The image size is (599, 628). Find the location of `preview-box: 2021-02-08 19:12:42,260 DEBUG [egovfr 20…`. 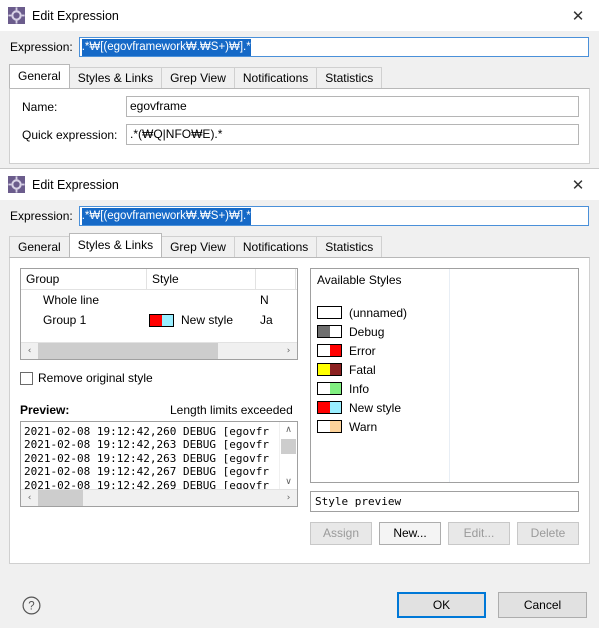

preview-box: 2021-02-08 19:12:42,260 DEBUG [egovfr 20… is located at coordinates (159, 464).